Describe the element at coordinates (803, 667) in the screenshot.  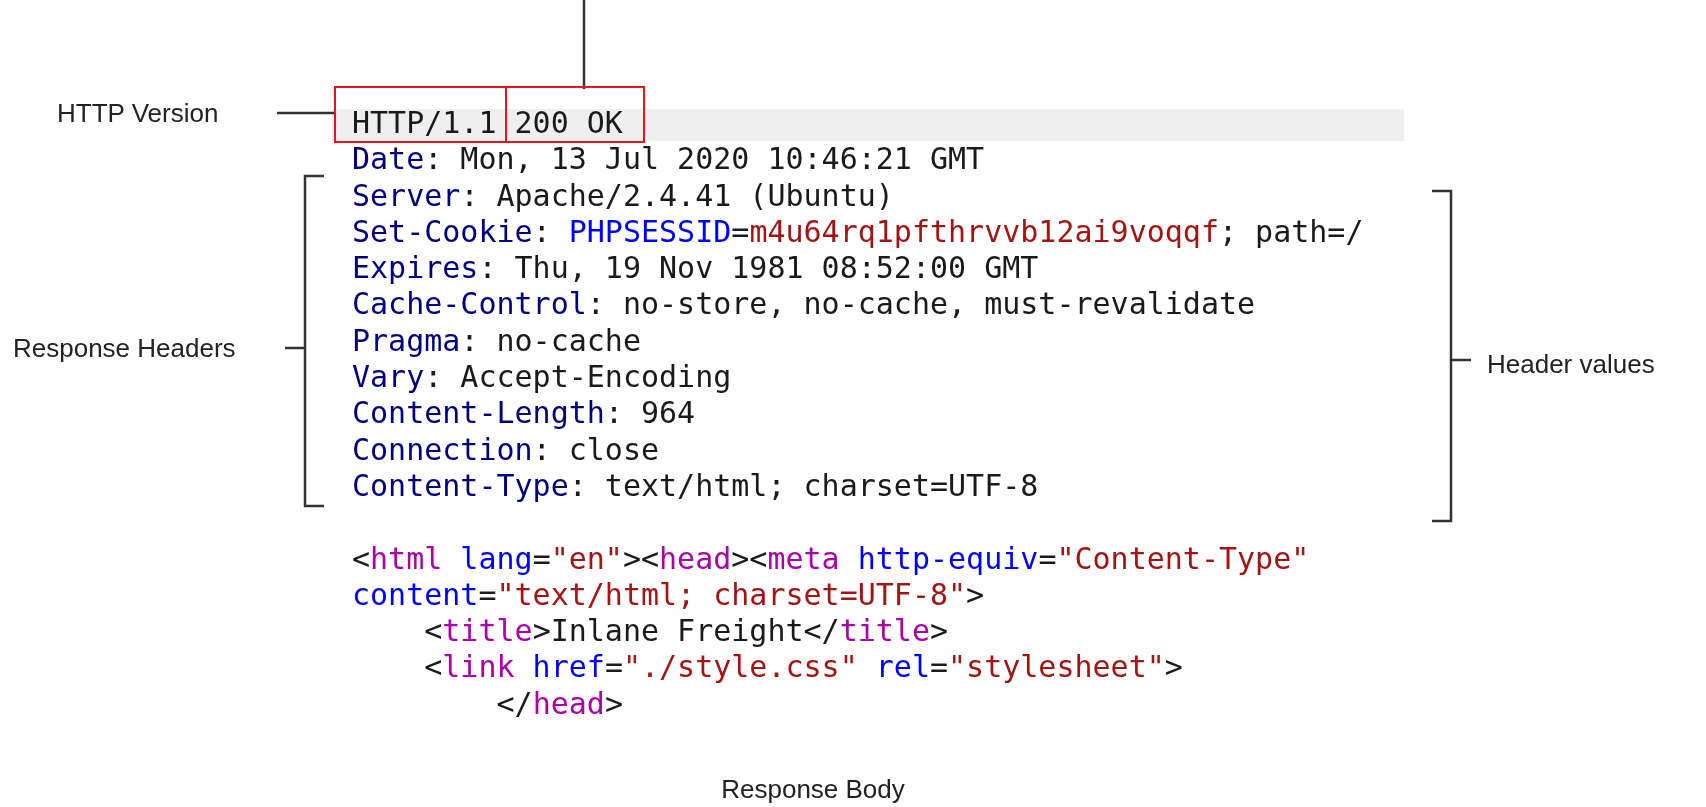
I see `code-line: <link href="./style.css" rel="stylesheet">` at that location.